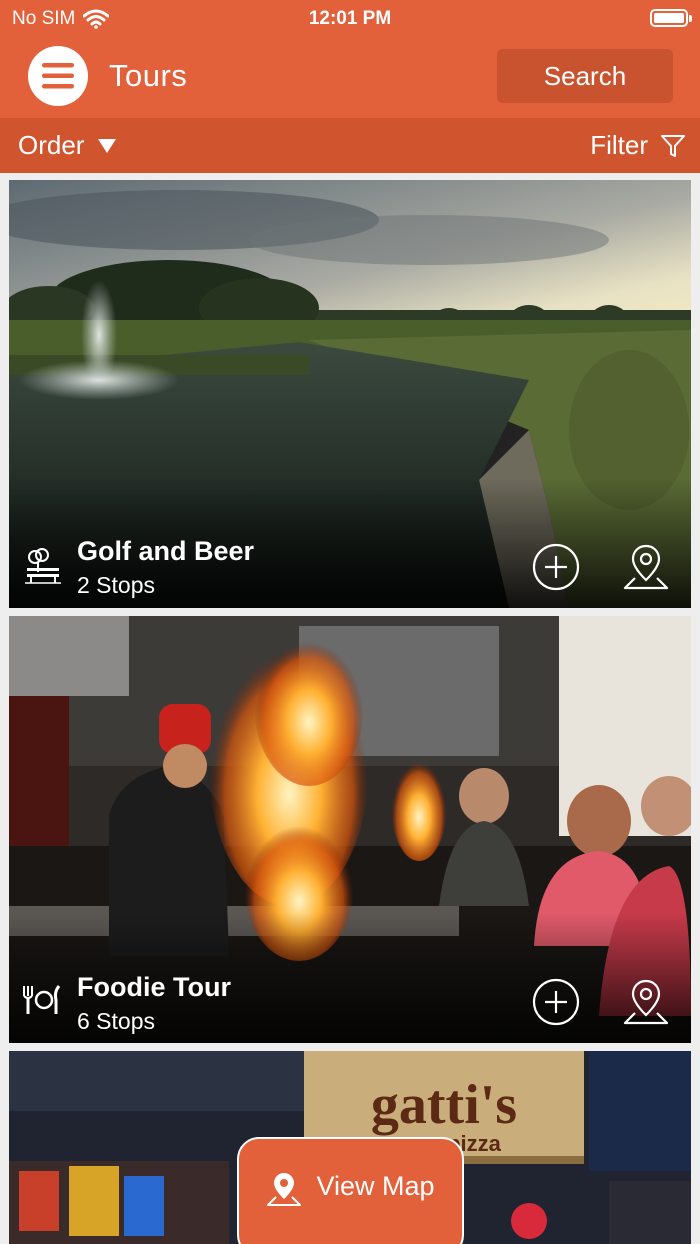  What do you see at coordinates (350, 145) in the screenshot?
I see `sort-filter-bar: Order Filter` at bounding box center [350, 145].